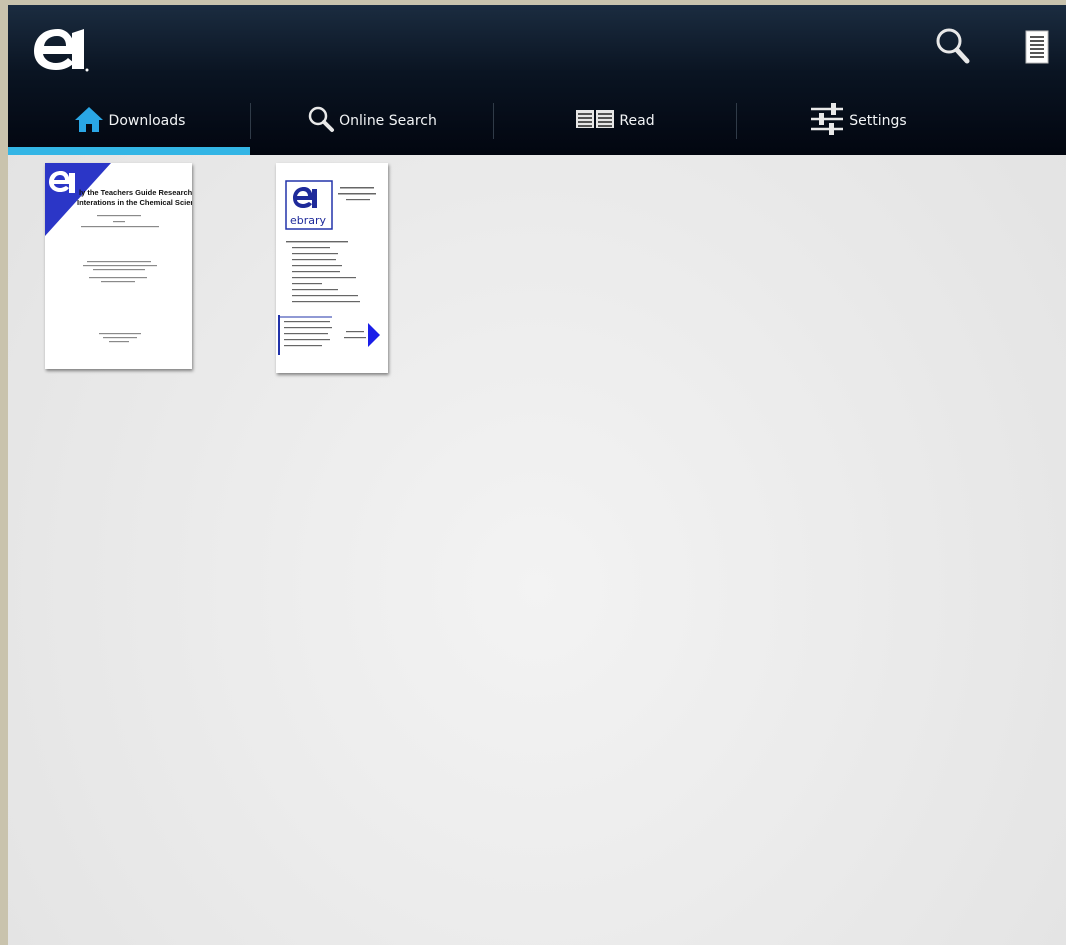 The height and width of the screenshot is (945, 1066). I want to click on open-book-icon, so click(595, 121).